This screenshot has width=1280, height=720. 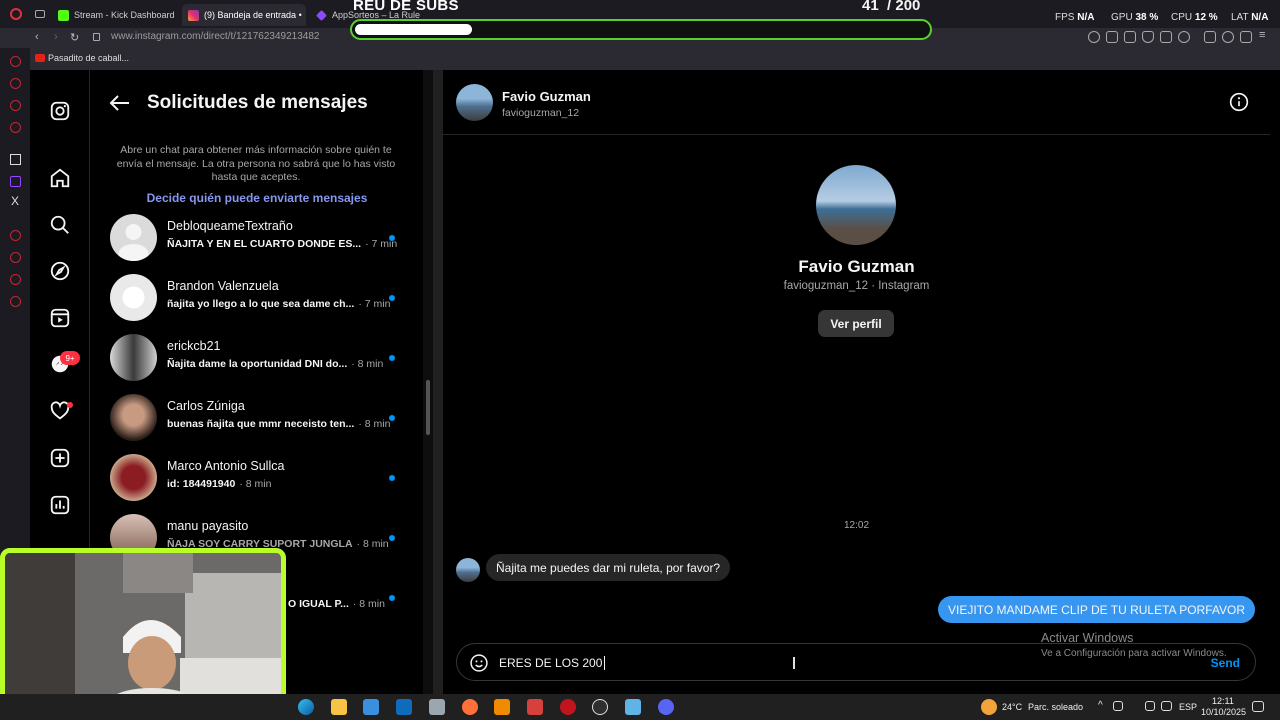 What do you see at coordinates (1246, 37) in the screenshot?
I see `download-icon` at bounding box center [1246, 37].